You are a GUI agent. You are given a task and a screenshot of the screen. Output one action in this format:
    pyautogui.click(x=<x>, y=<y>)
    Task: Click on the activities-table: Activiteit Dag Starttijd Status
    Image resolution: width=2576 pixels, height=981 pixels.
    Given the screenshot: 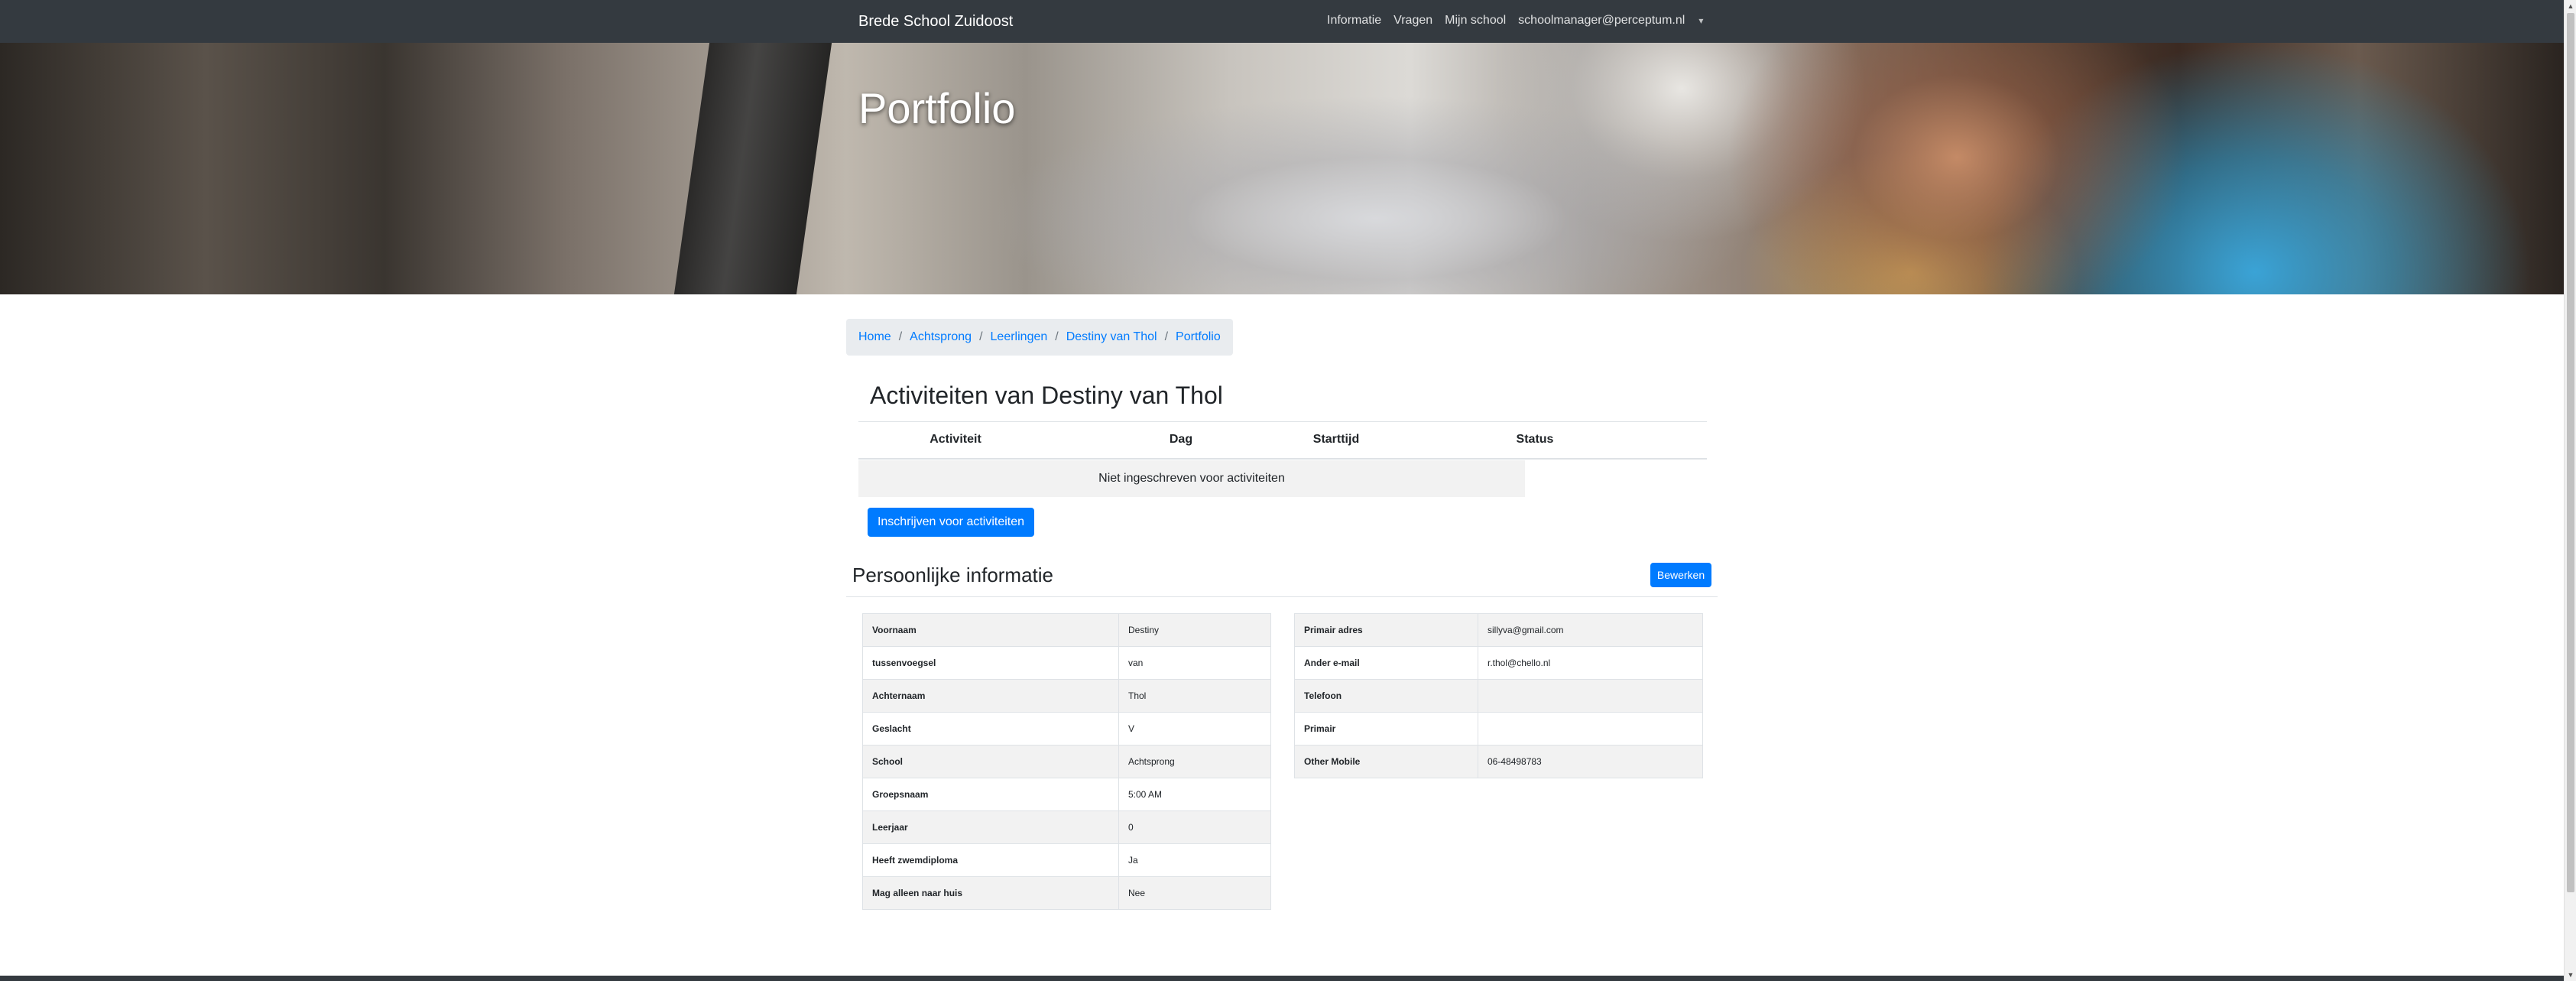 What is the action you would take?
    pyautogui.click(x=1282, y=440)
    